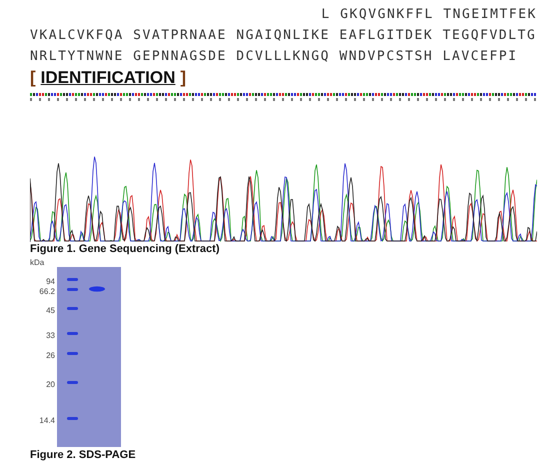 Image resolution: width=556 pixels, height=468 pixels. What do you see at coordinates (47, 420) in the screenshot?
I see `marker-label: 14.4` at bounding box center [47, 420].